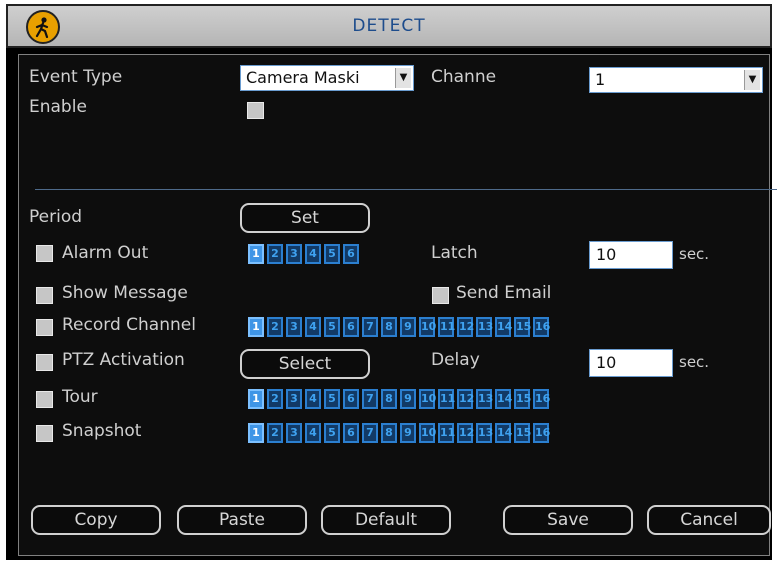 This screenshot has height=564, width=777. Describe the element at coordinates (294, 433) in the screenshot. I see `snapshot-channel-3: 3` at that location.